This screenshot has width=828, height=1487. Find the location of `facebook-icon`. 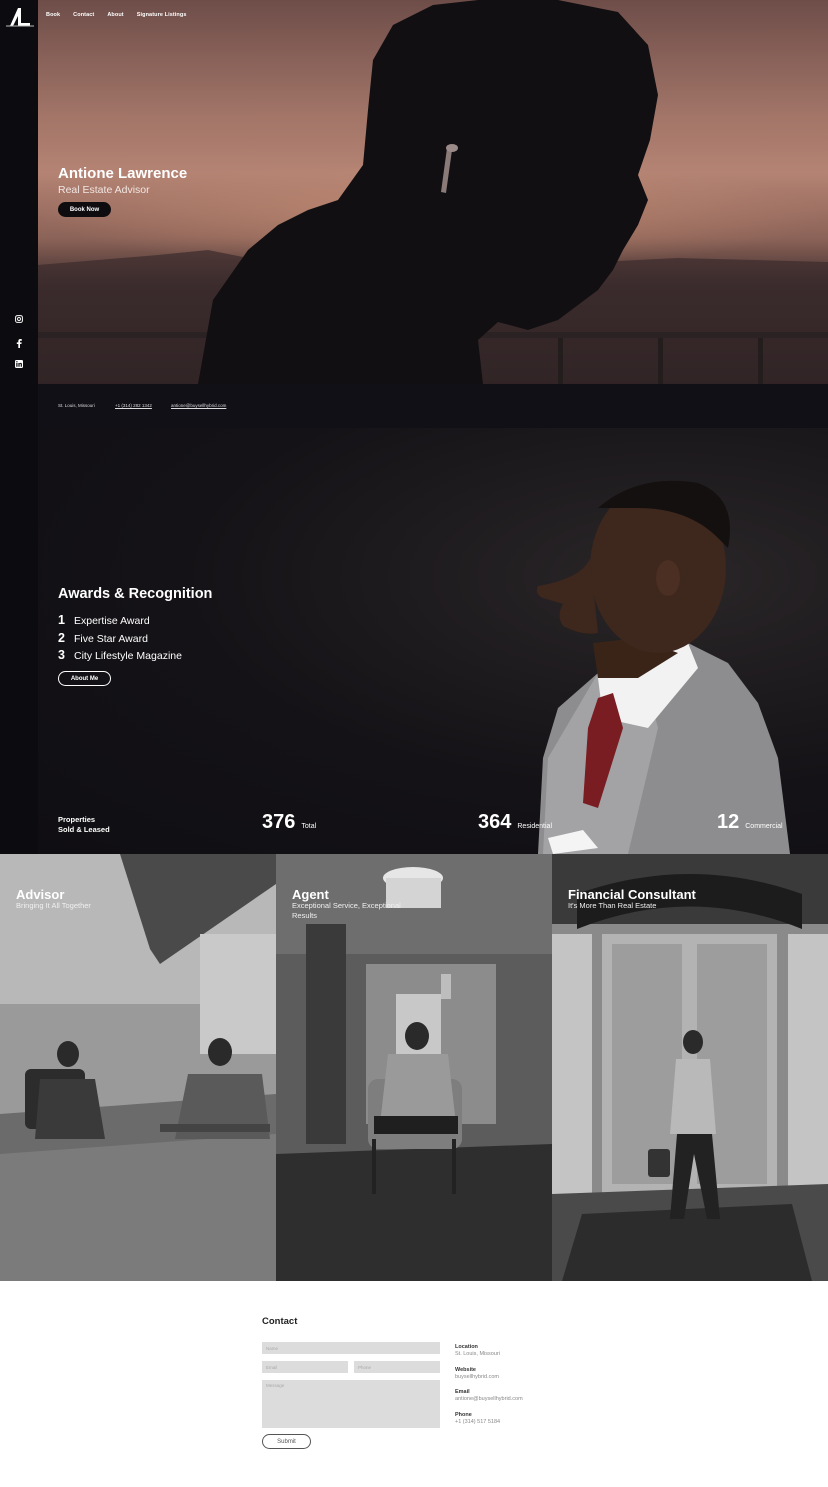

facebook-icon is located at coordinates (19, 343).